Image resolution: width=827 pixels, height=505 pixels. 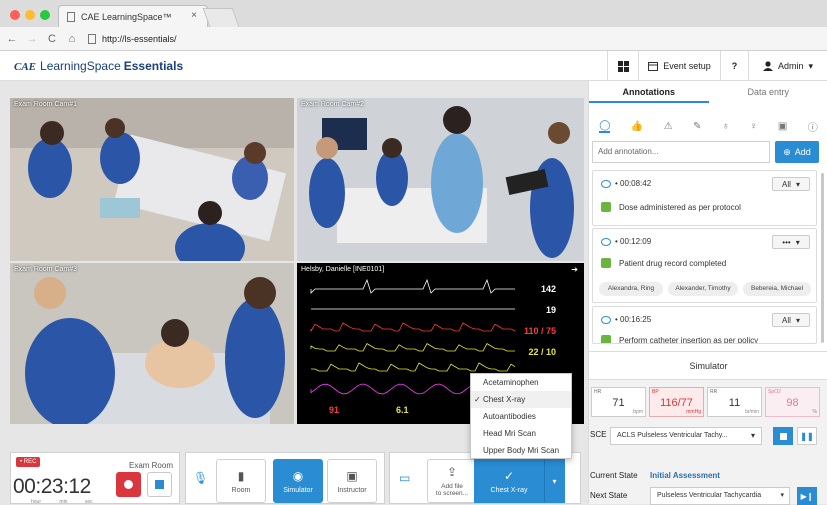 What do you see at coordinates (813, 126) in the screenshot?
I see `info-icon: ⓘ` at bounding box center [813, 126].